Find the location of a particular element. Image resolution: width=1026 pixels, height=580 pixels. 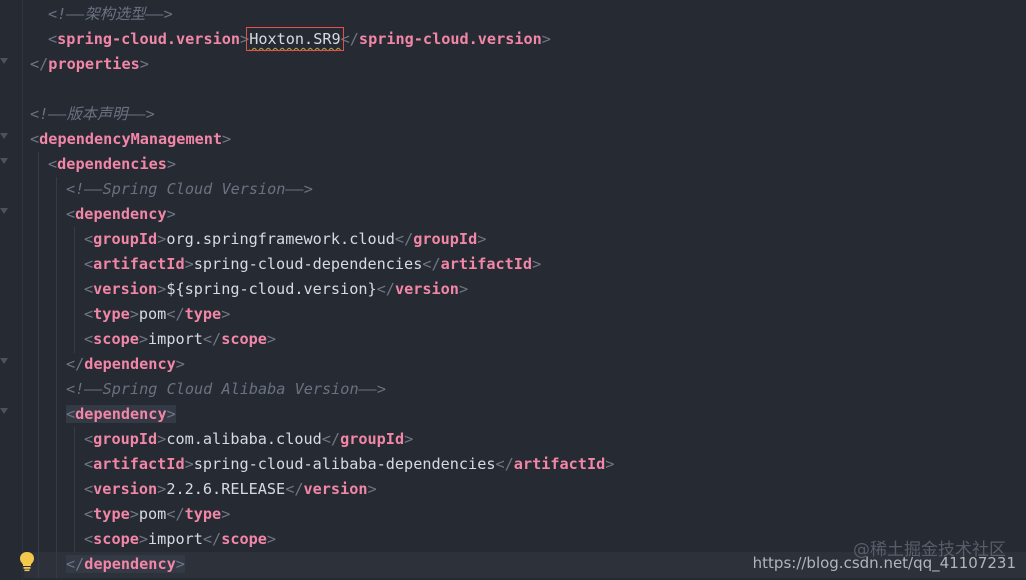

tag-value: ${spring-cloud.version} is located at coordinates (271, 289).